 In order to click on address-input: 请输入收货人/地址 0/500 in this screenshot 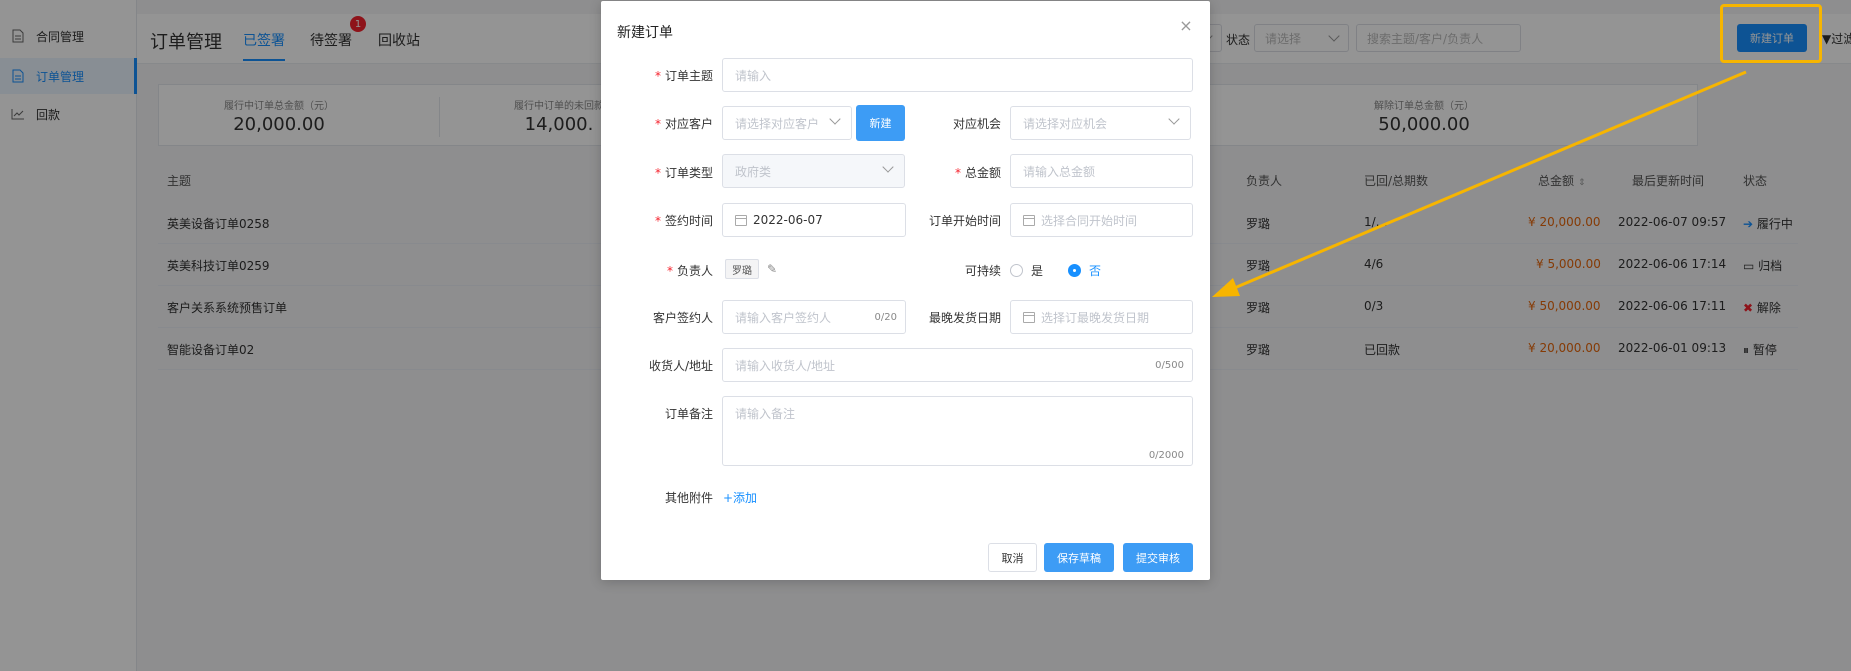, I will do `click(957, 365)`.